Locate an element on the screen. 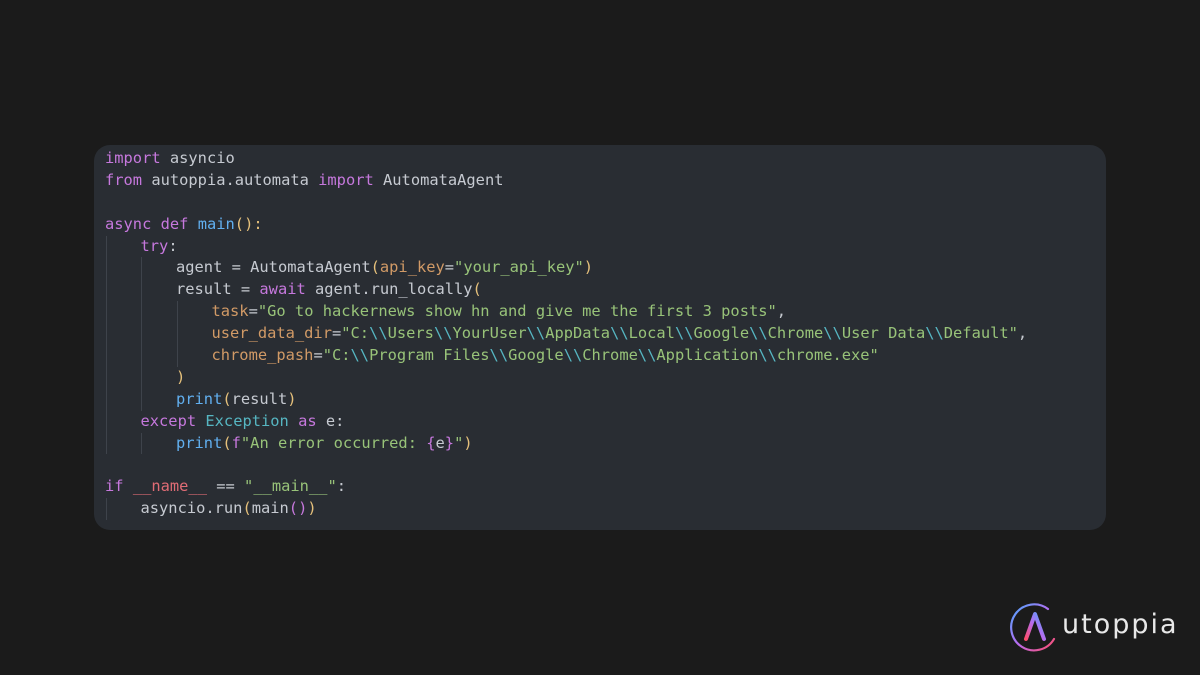 This screenshot has height=675, width=1200. code-token: Local is located at coordinates (651, 333).